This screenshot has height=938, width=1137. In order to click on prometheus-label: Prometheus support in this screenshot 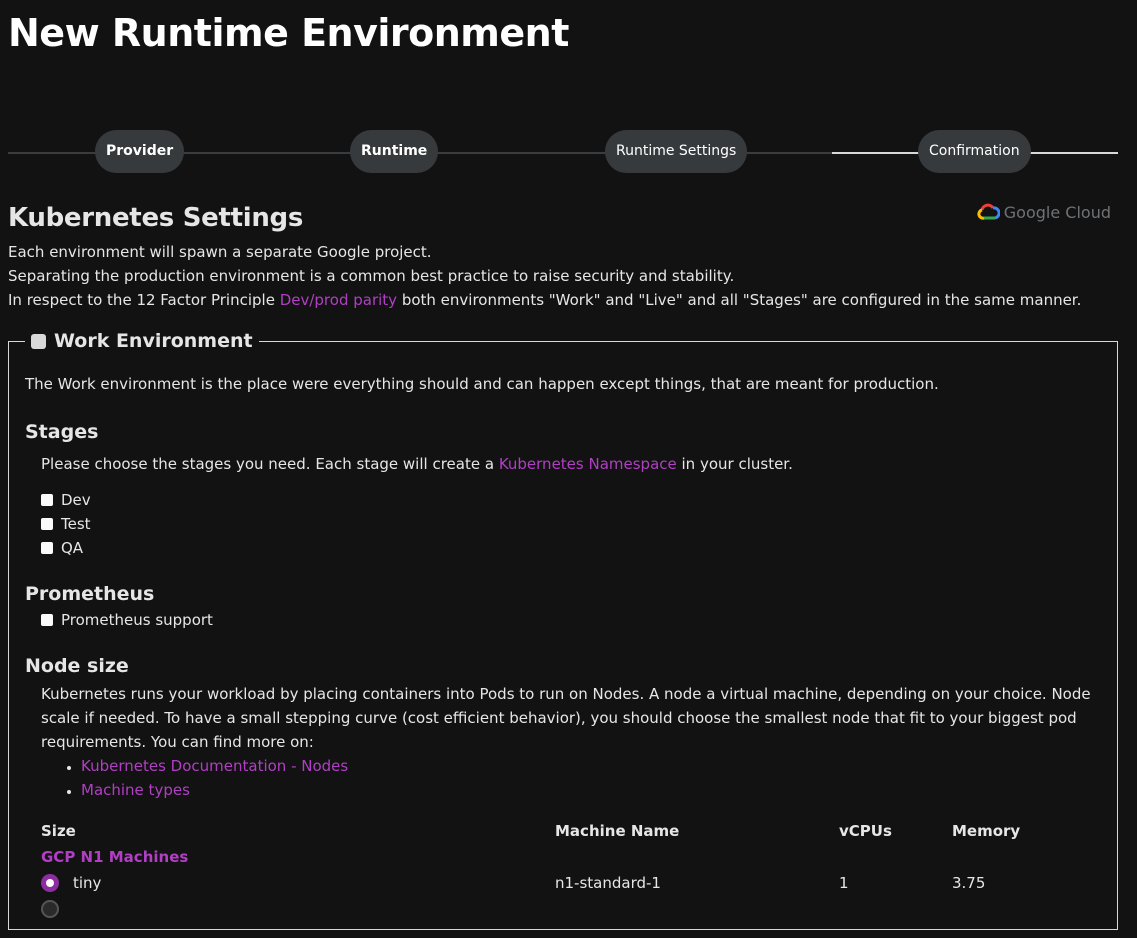, I will do `click(137, 620)`.